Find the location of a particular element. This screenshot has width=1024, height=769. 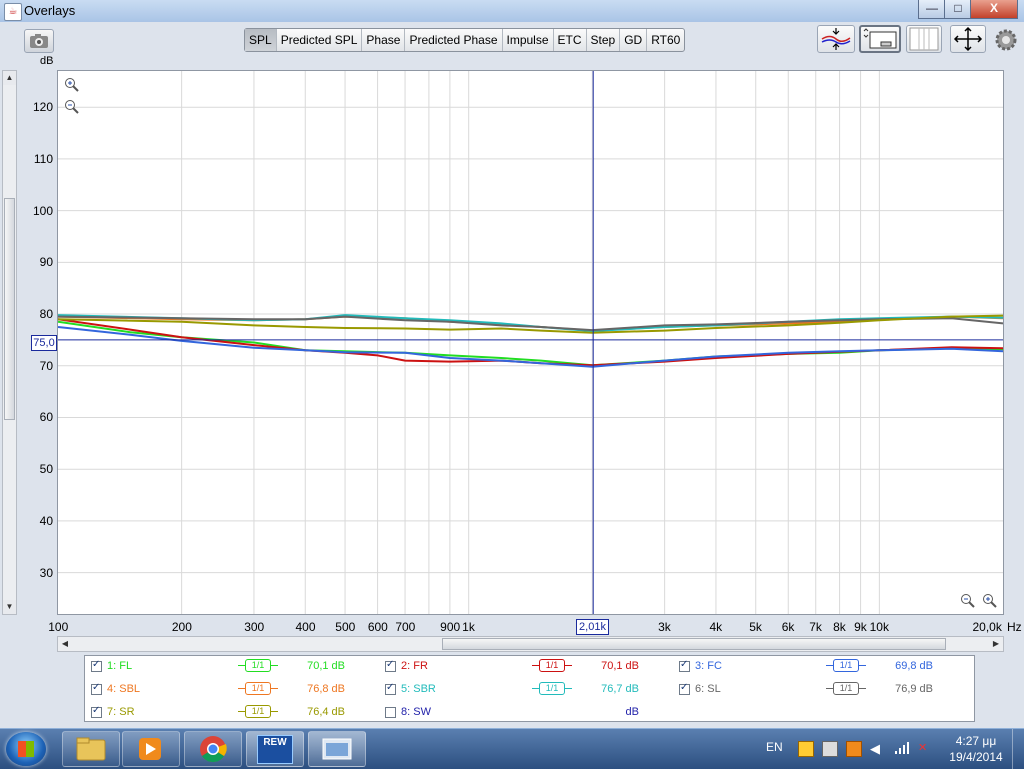

checkbox-sbl is located at coordinates (96, 688).